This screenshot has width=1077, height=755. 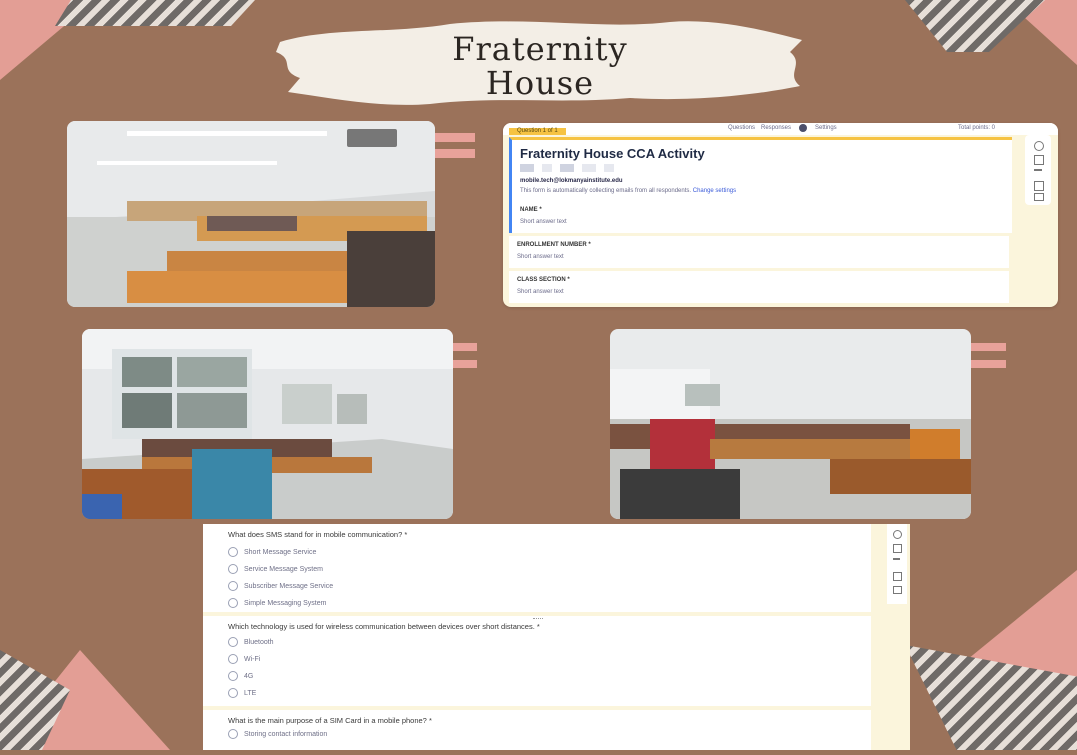 I want to click on option-radio: 4G, so click(x=251, y=676).